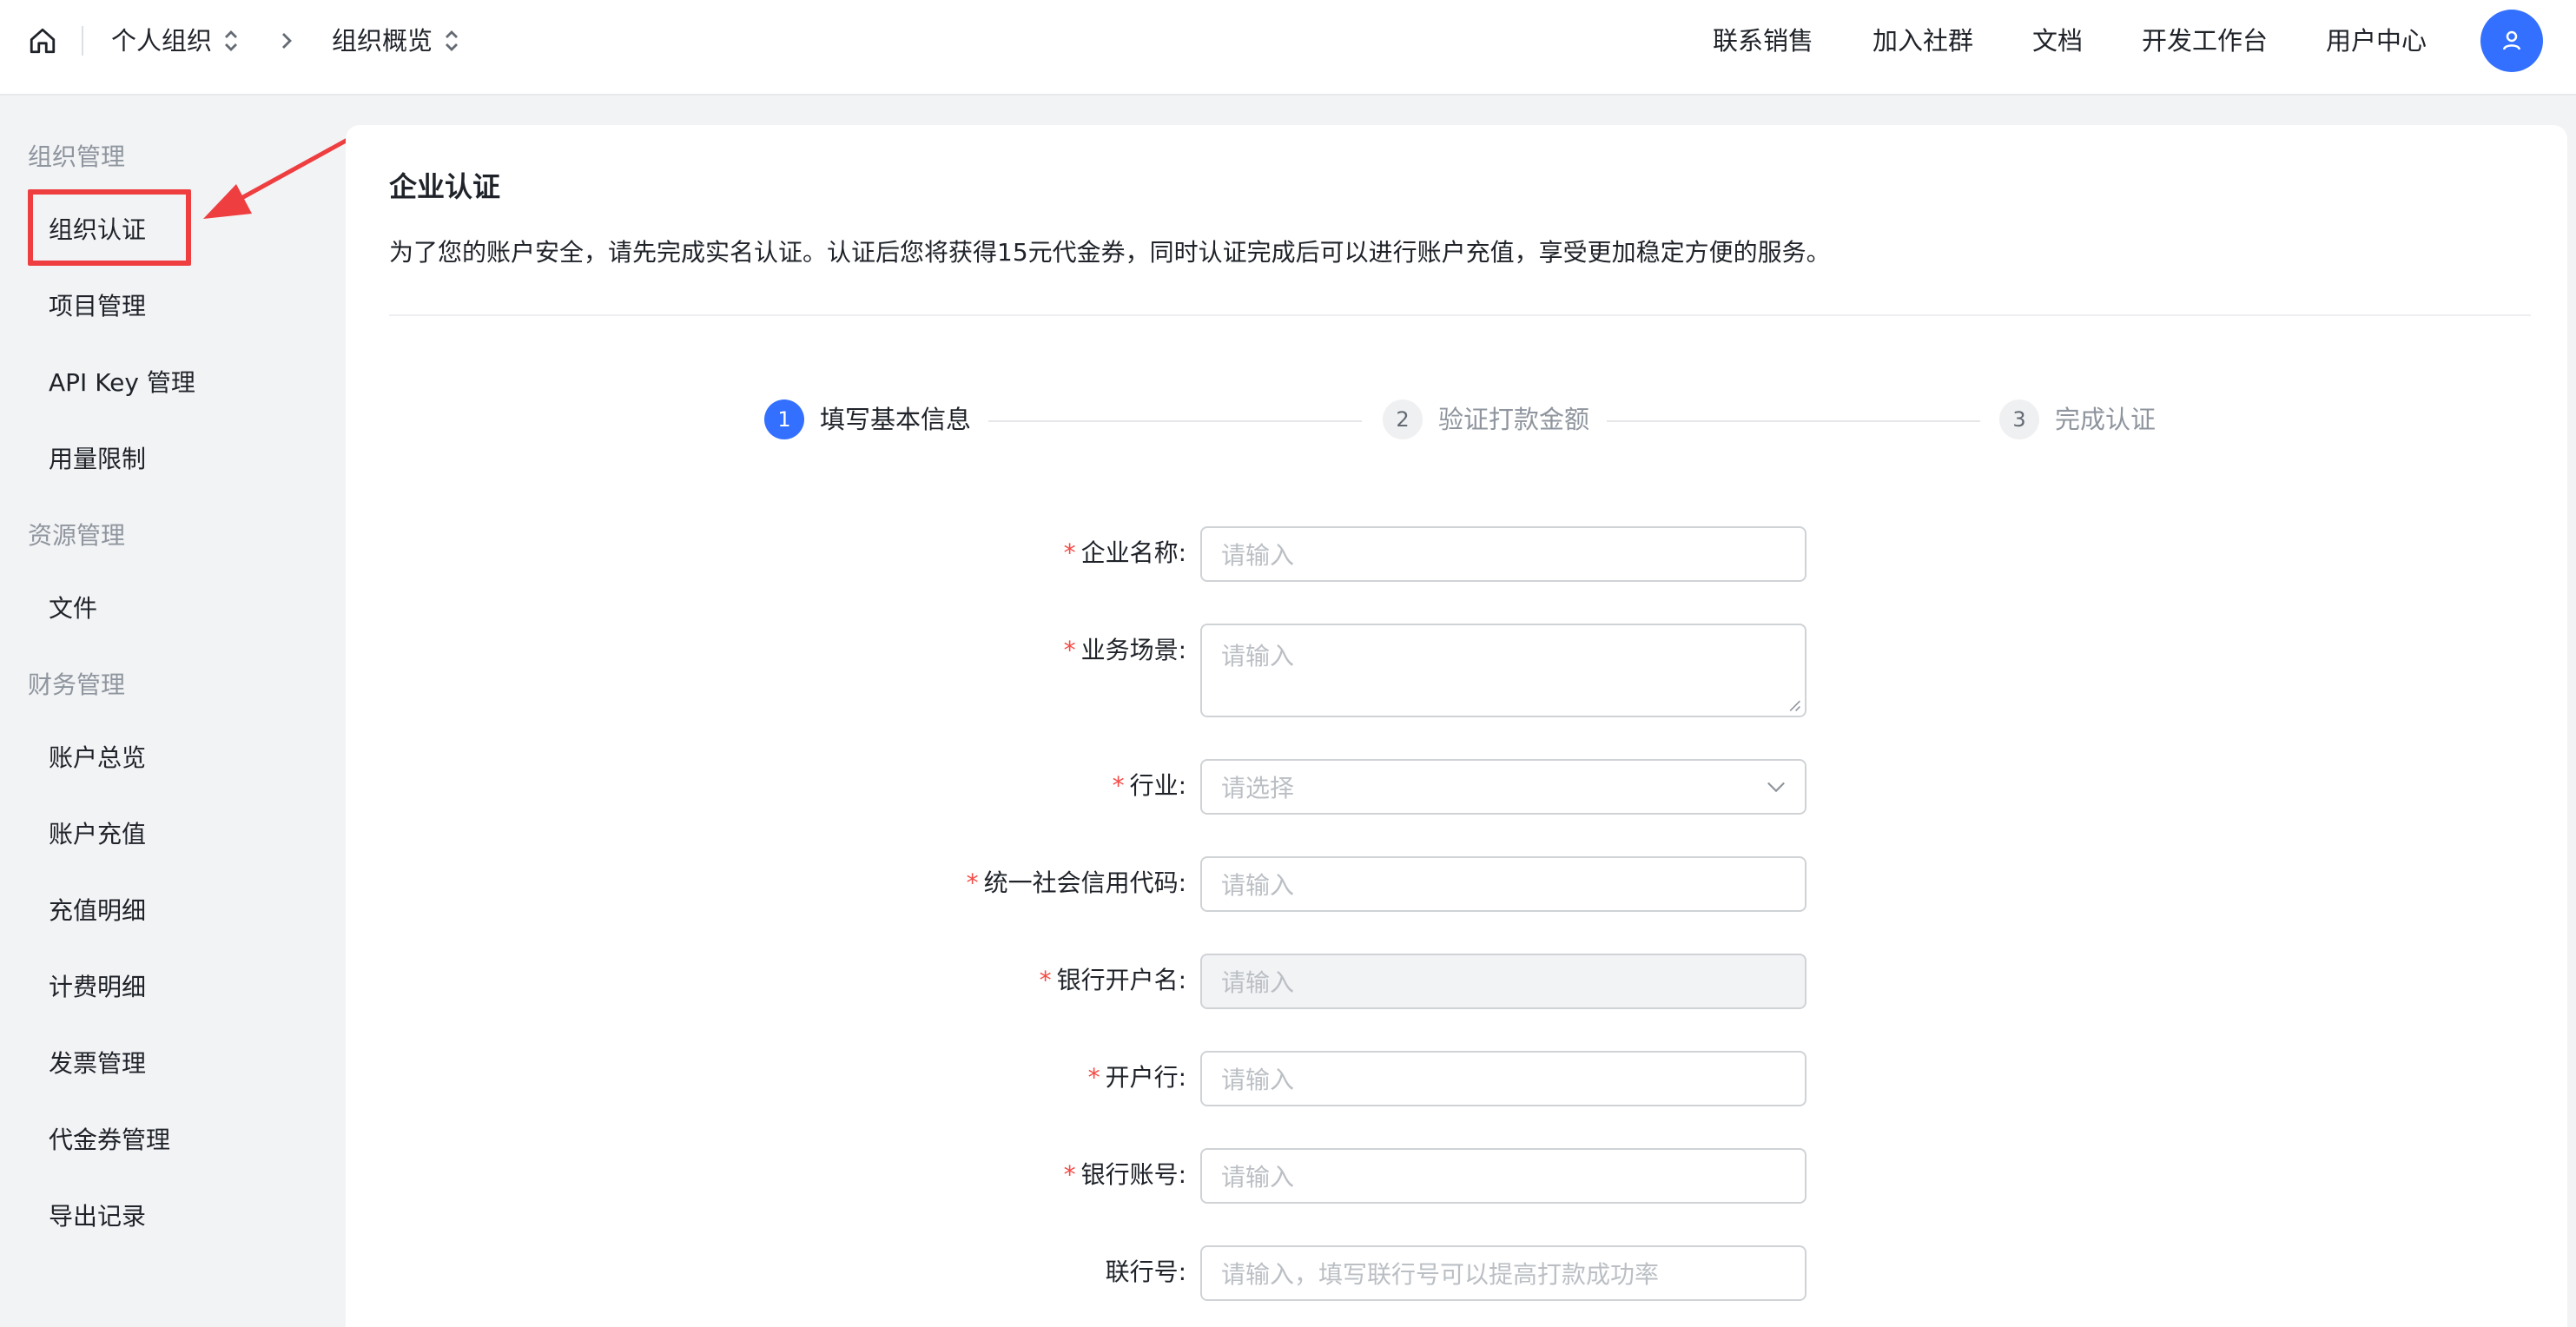 The width and height of the screenshot is (2576, 1327). Describe the element at coordinates (97, 912) in the screenshot. I see `sidebar-item-recharge-details: 充值明细` at that location.